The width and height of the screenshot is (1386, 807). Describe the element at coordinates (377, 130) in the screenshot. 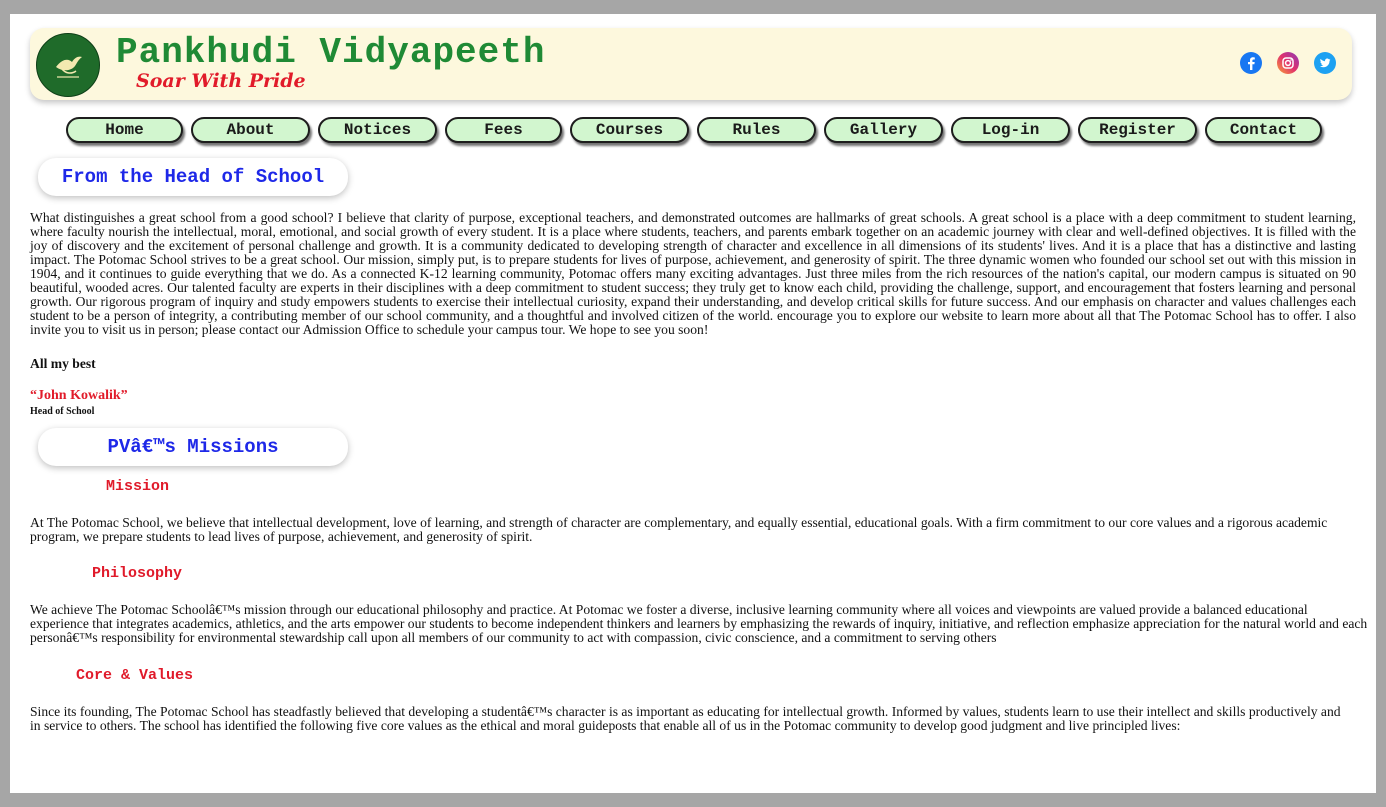

I see `nav-notices: Notices` at that location.